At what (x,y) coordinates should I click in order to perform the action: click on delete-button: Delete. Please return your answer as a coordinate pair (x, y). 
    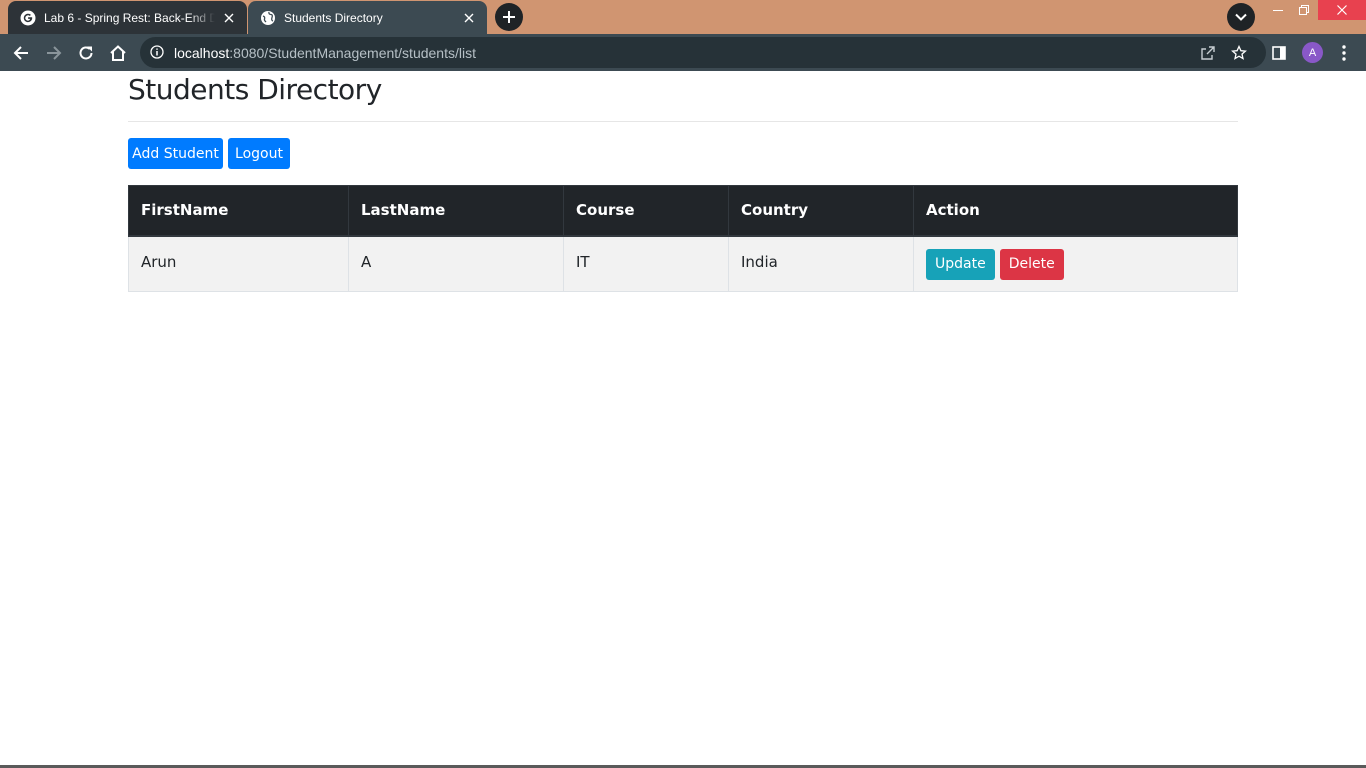
    Looking at the image, I should click on (1031, 264).